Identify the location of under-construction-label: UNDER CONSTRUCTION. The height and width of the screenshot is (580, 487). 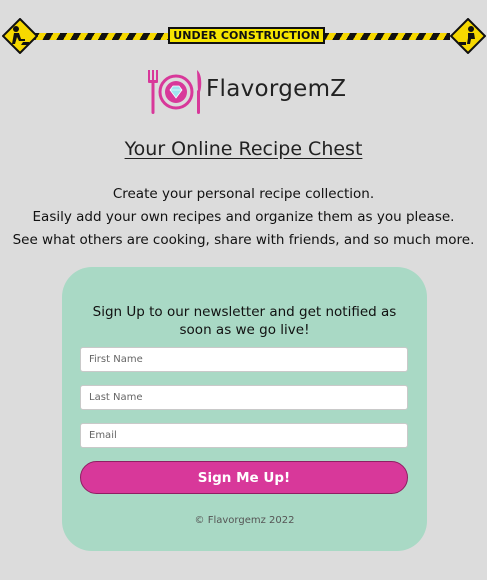
(246, 35).